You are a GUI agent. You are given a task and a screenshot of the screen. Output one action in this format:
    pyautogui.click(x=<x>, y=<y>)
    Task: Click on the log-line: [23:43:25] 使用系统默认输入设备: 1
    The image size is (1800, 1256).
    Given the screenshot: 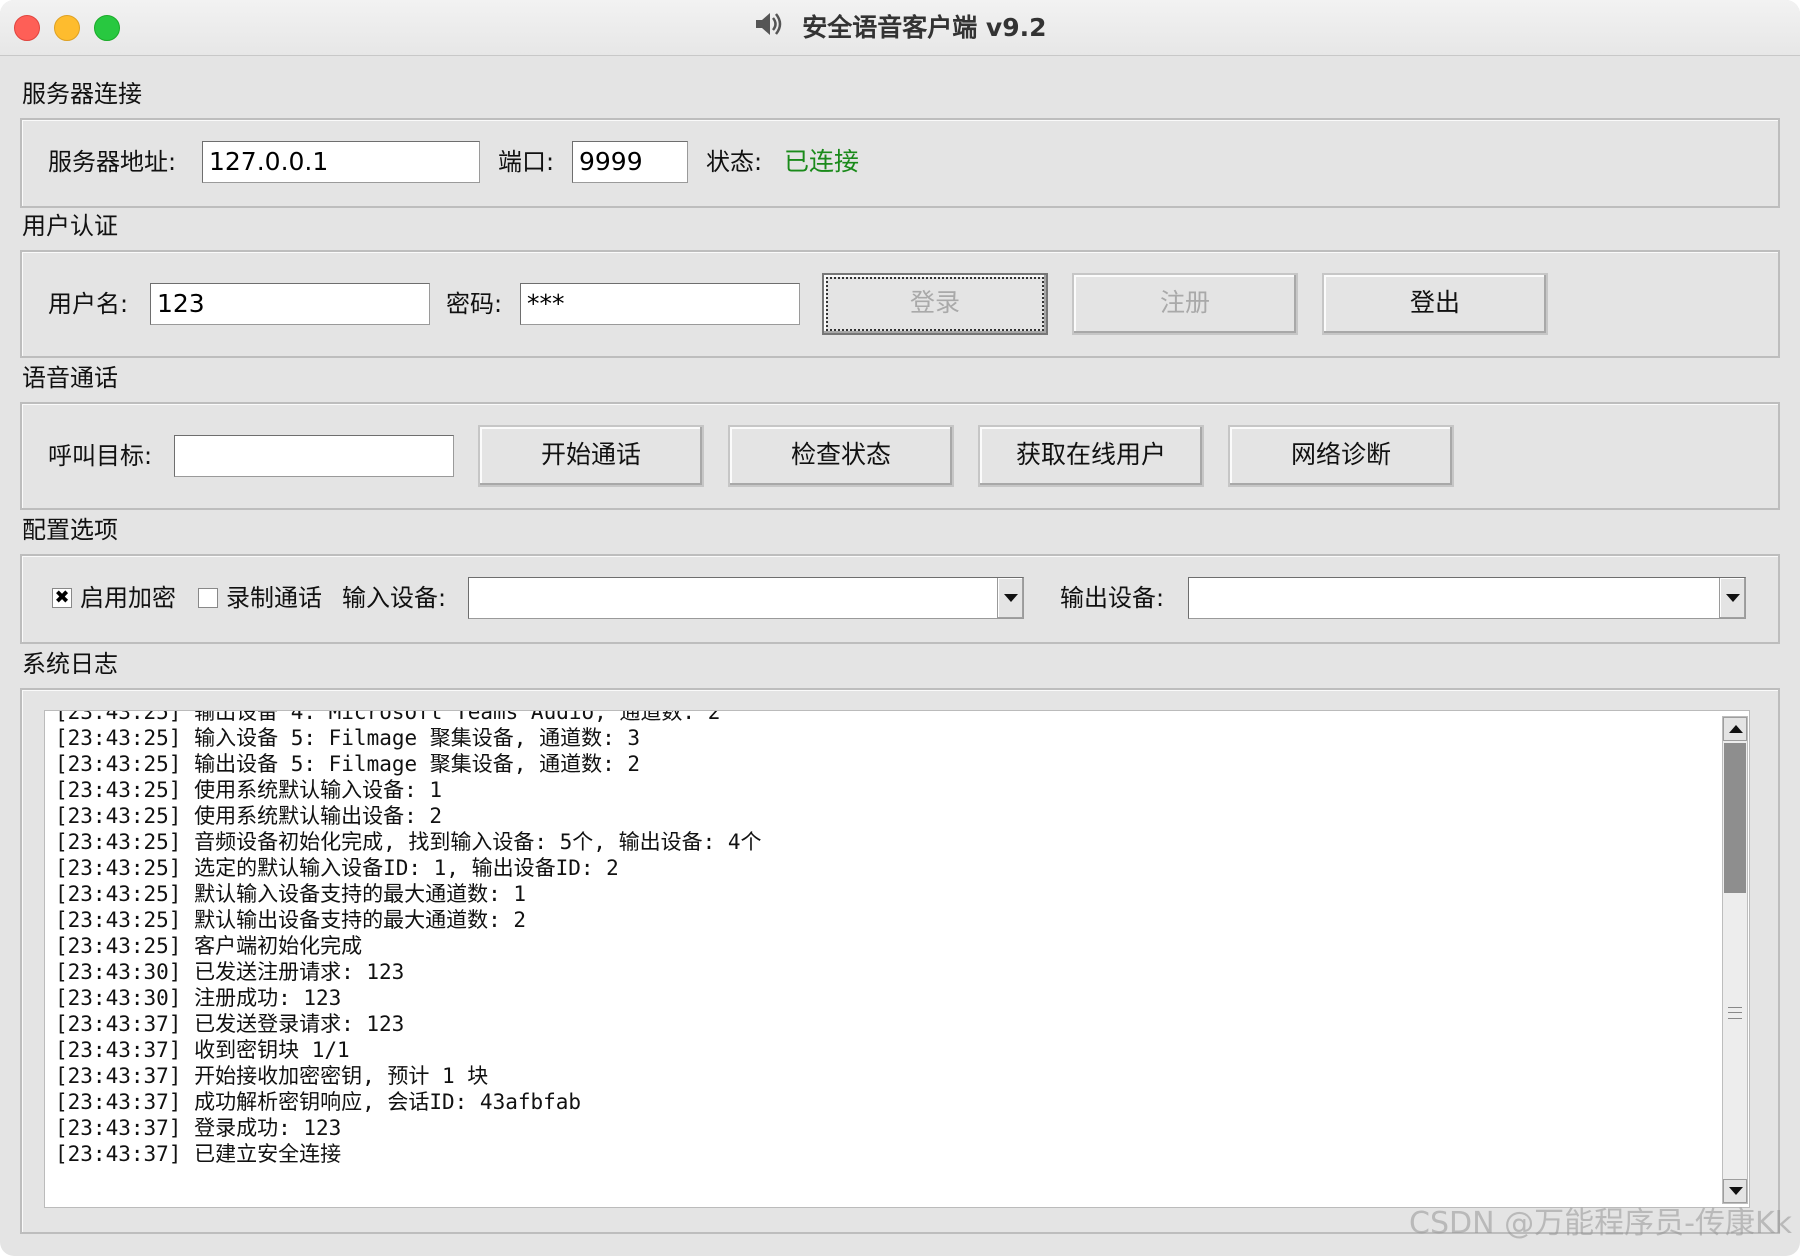 What is the action you would take?
    pyautogui.click(x=249, y=790)
    